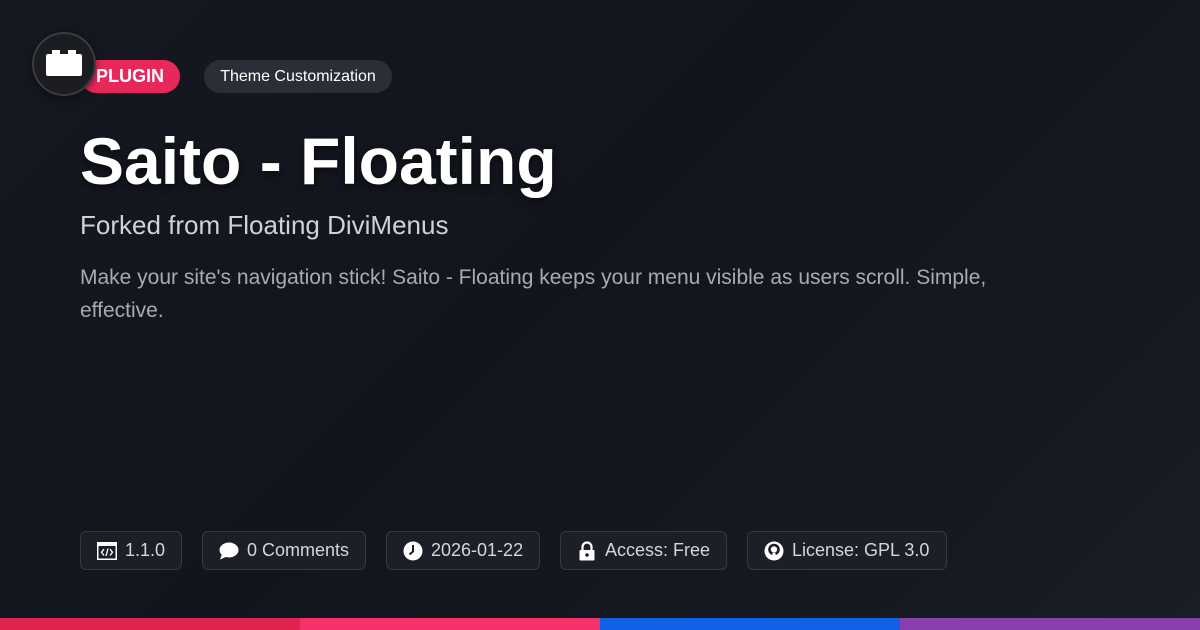  I want to click on date-chip: 2026-01-22, so click(463, 550).